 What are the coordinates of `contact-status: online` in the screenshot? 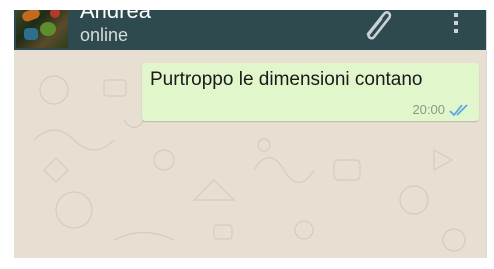 It's located at (104, 35).